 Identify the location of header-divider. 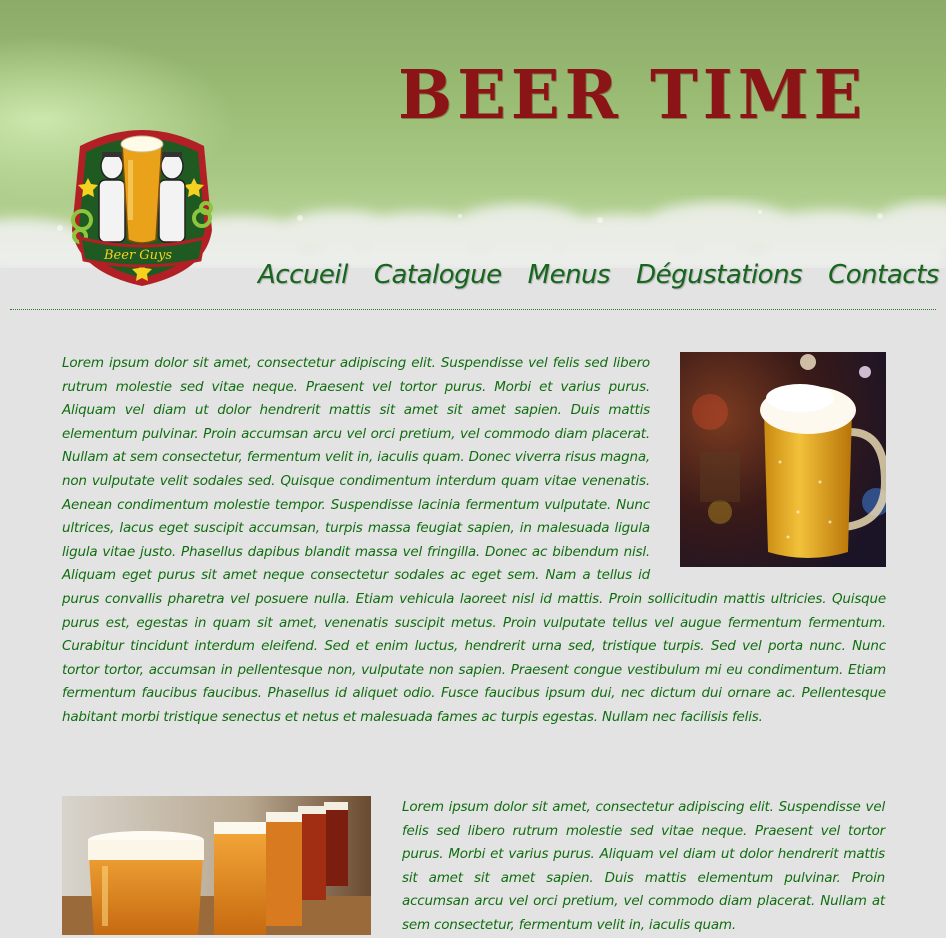
(473, 309).